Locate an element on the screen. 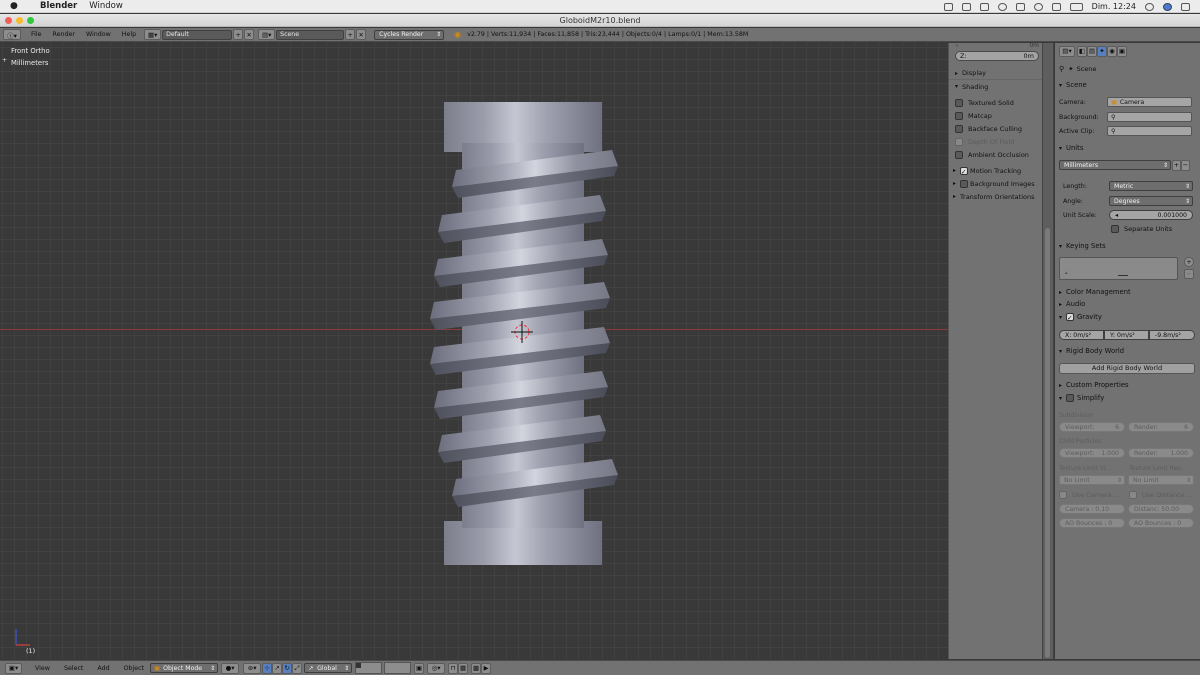 The image size is (1200, 675). keying-set-remove-icon: − is located at coordinates (1189, 274).